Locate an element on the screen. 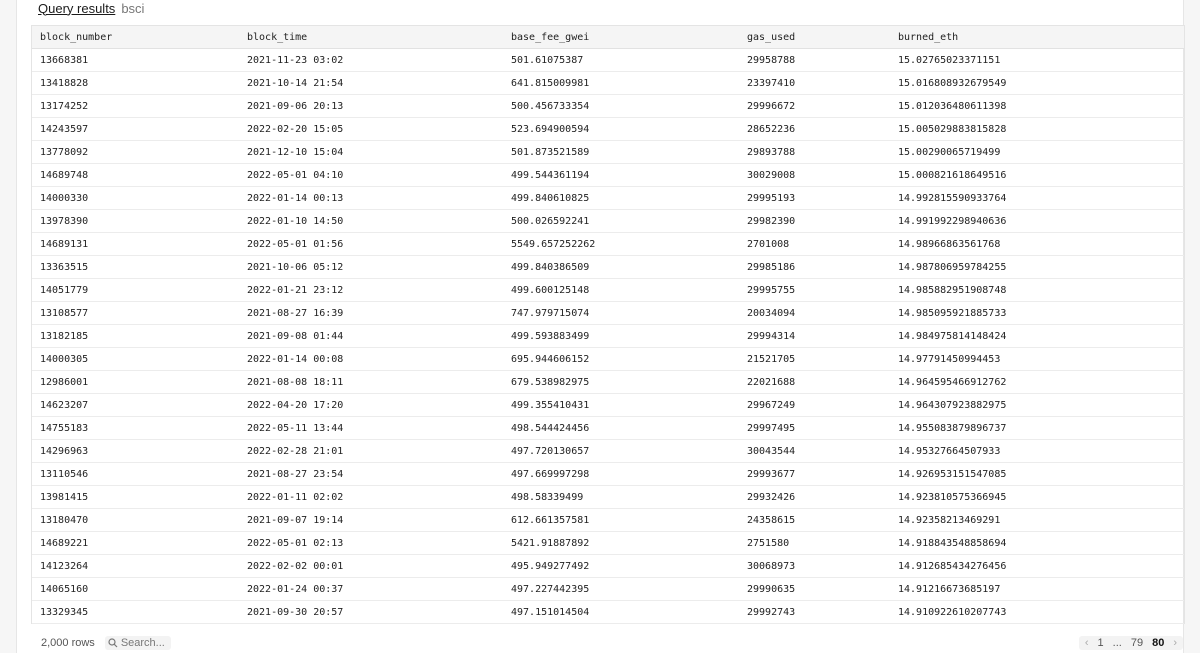  page-79: 79 is located at coordinates (1137, 643).